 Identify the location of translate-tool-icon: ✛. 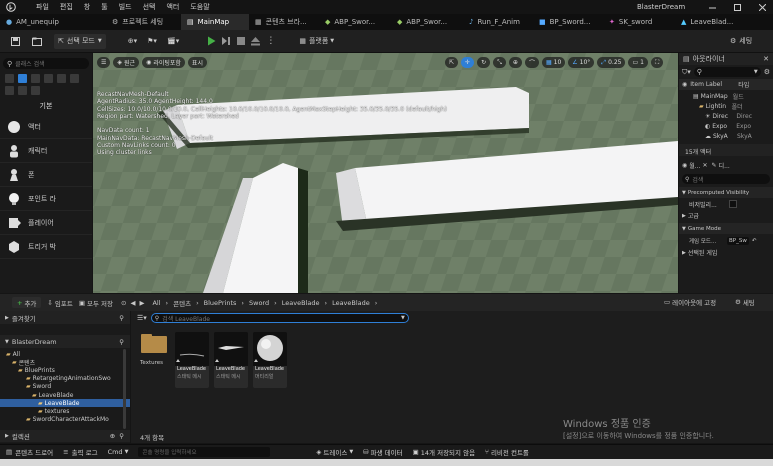
(468, 62).